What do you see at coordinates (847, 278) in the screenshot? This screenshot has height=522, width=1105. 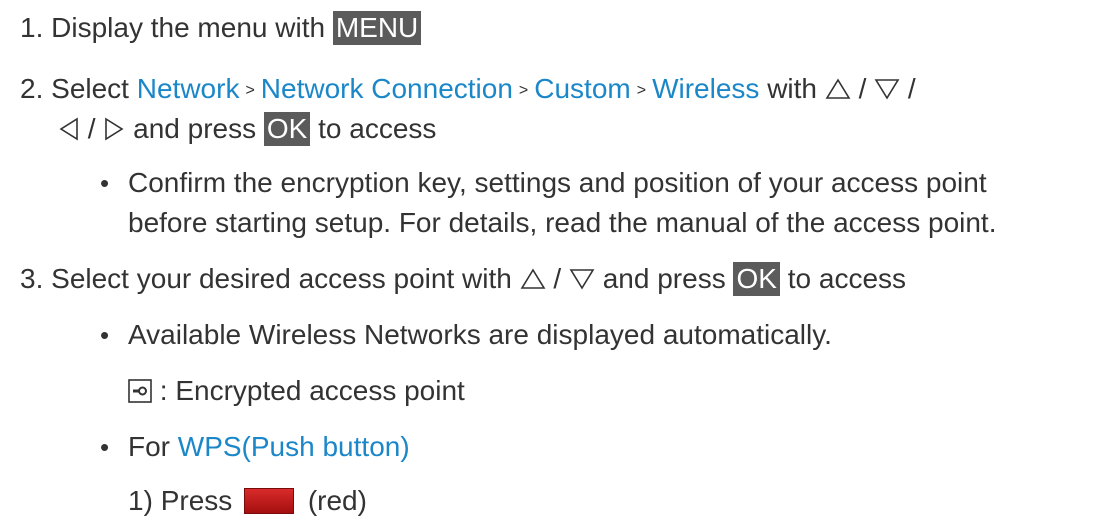 I see `step-3-suffix: to access` at bounding box center [847, 278].